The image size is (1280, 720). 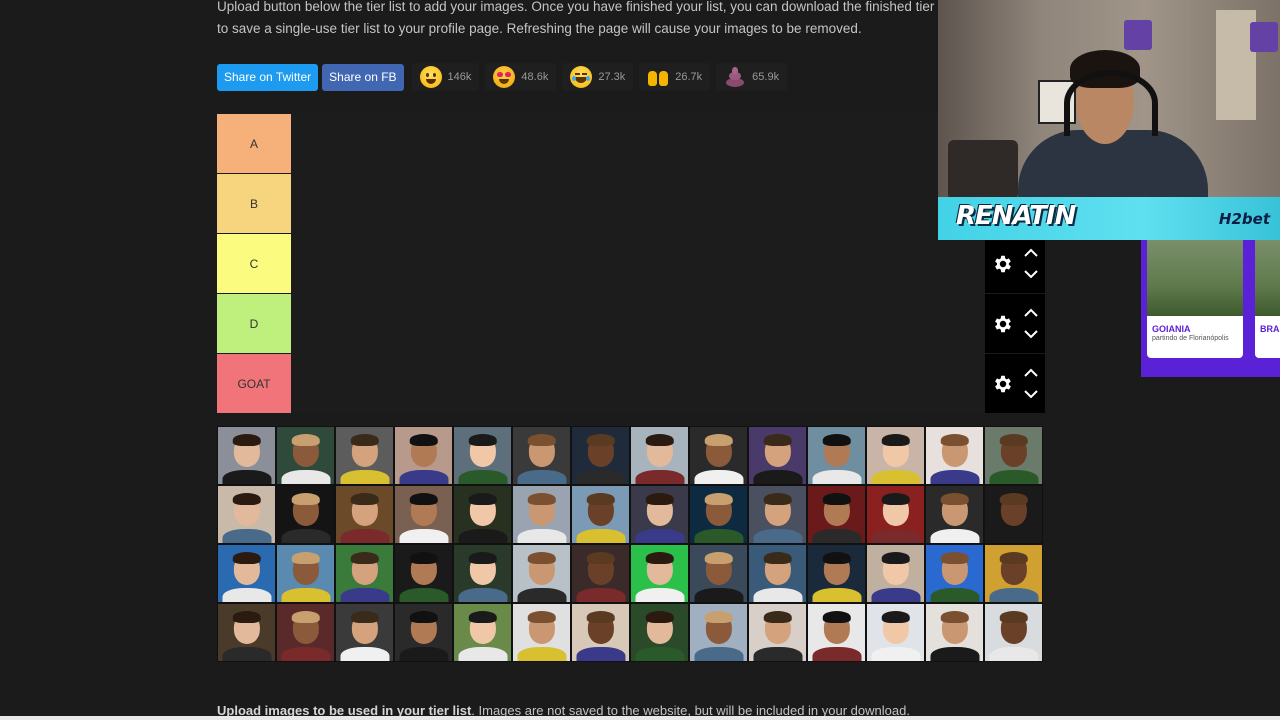 I want to click on reaction-count: 146k, so click(x=459, y=77).